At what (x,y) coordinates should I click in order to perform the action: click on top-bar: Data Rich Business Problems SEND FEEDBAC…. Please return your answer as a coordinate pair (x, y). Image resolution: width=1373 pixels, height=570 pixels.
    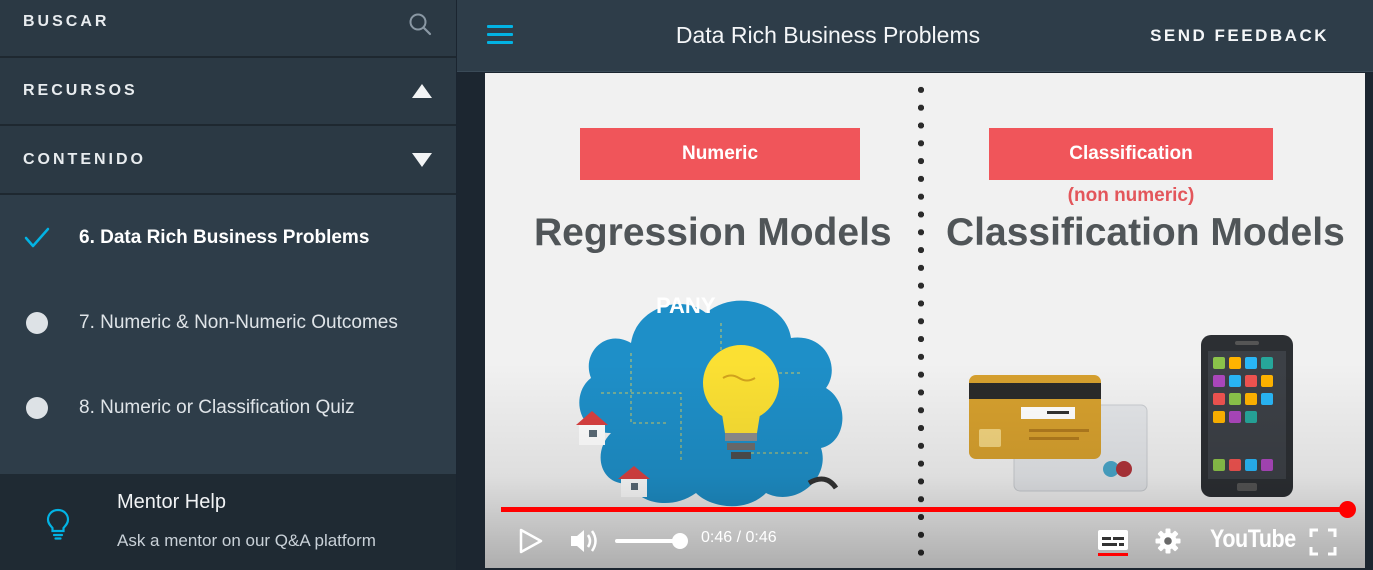
    Looking at the image, I should click on (915, 36).